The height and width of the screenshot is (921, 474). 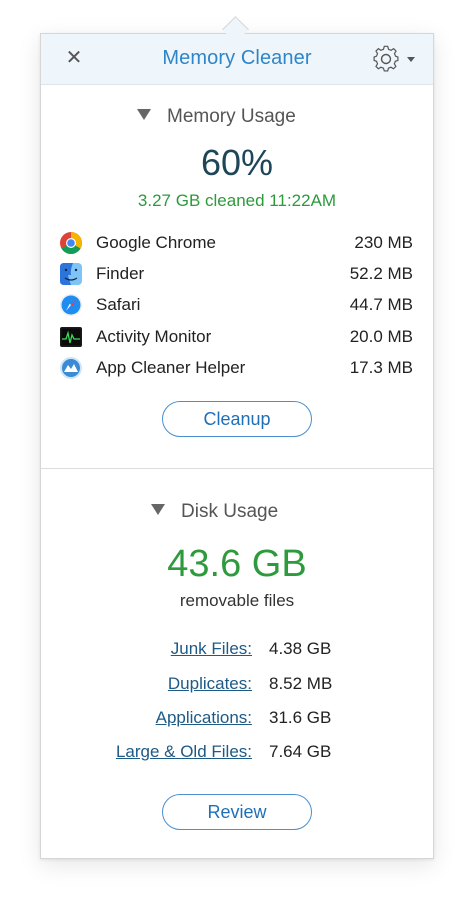 I want to click on cleanup-button: Cleanup, so click(x=237, y=419).